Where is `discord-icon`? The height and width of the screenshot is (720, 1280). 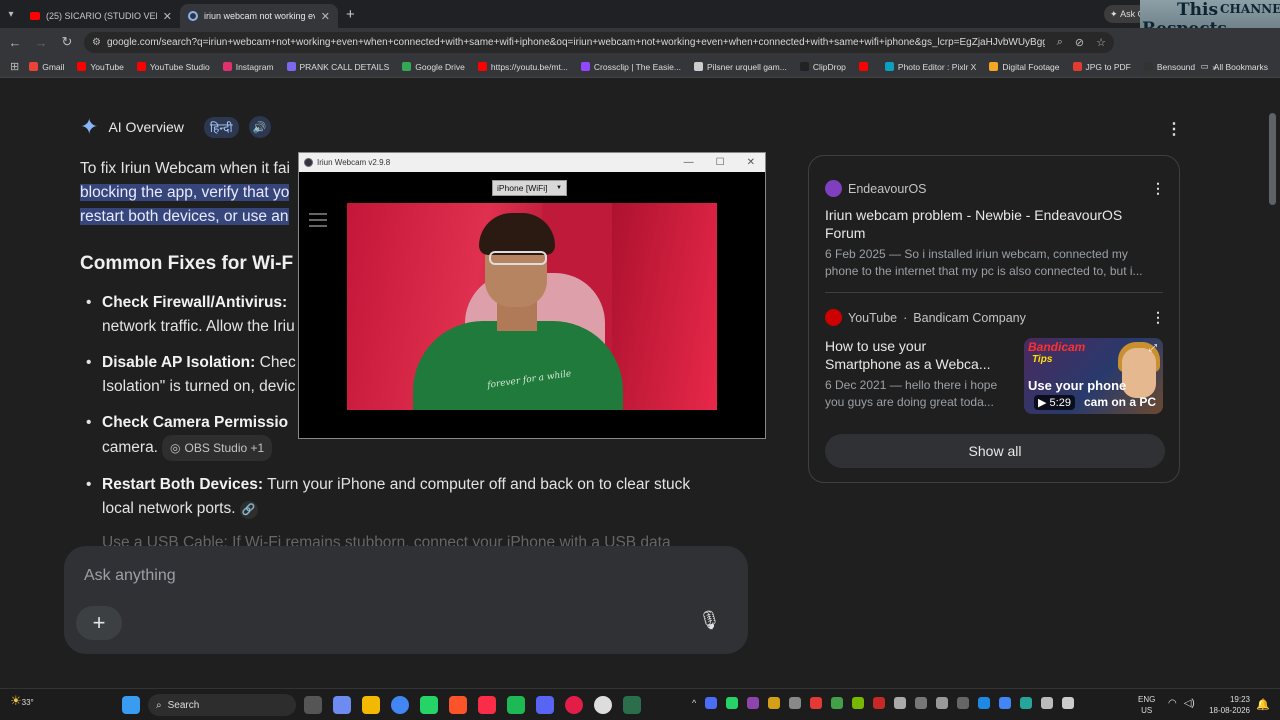 discord-icon is located at coordinates (545, 705).